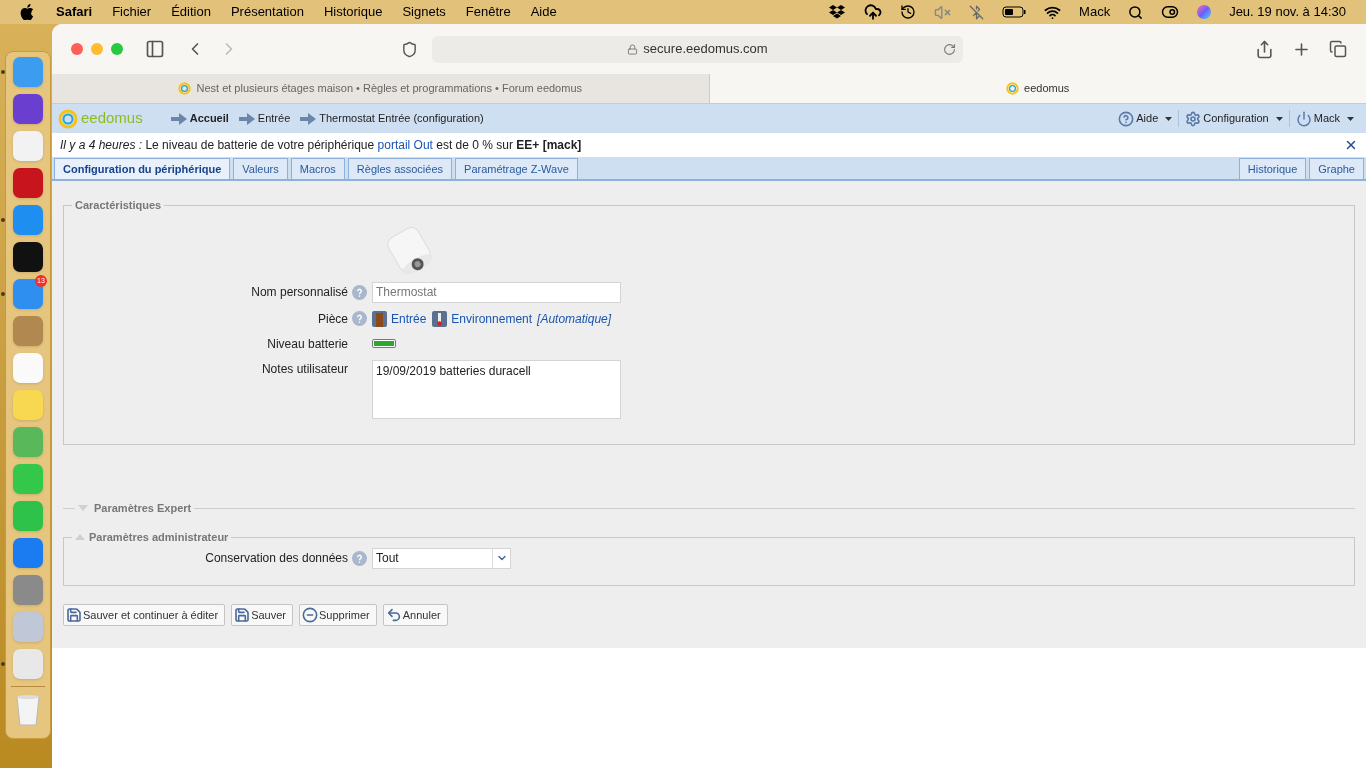 Image resolution: width=1366 pixels, height=768 pixels. What do you see at coordinates (260, 168) in the screenshot?
I see `tab: Valeurs` at bounding box center [260, 168].